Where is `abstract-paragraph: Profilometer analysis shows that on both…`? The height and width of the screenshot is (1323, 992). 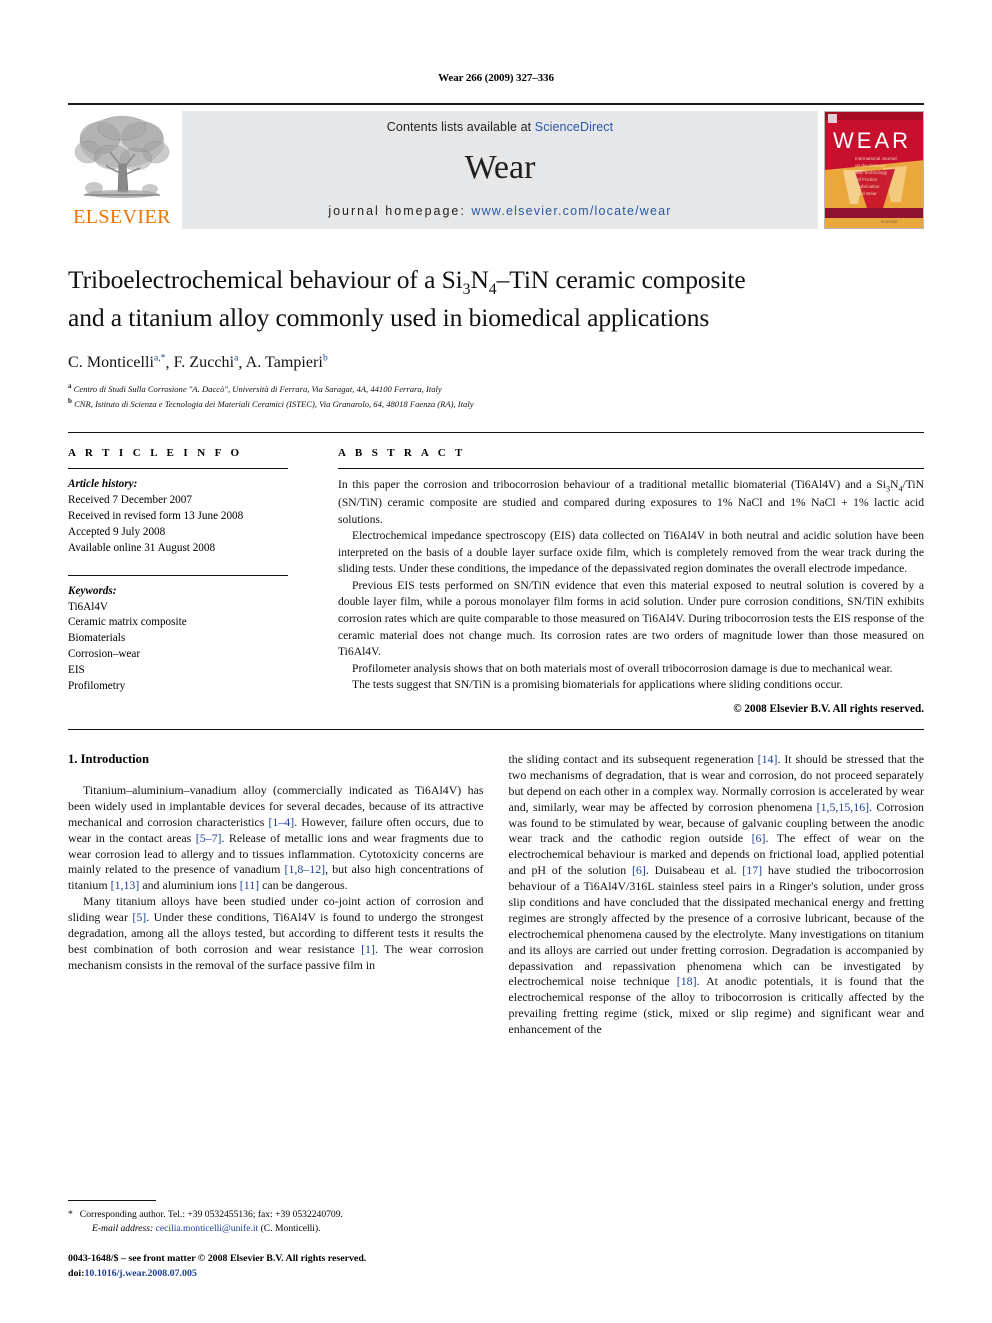 abstract-paragraph: Profilometer analysis shows that on both… is located at coordinates (622, 668).